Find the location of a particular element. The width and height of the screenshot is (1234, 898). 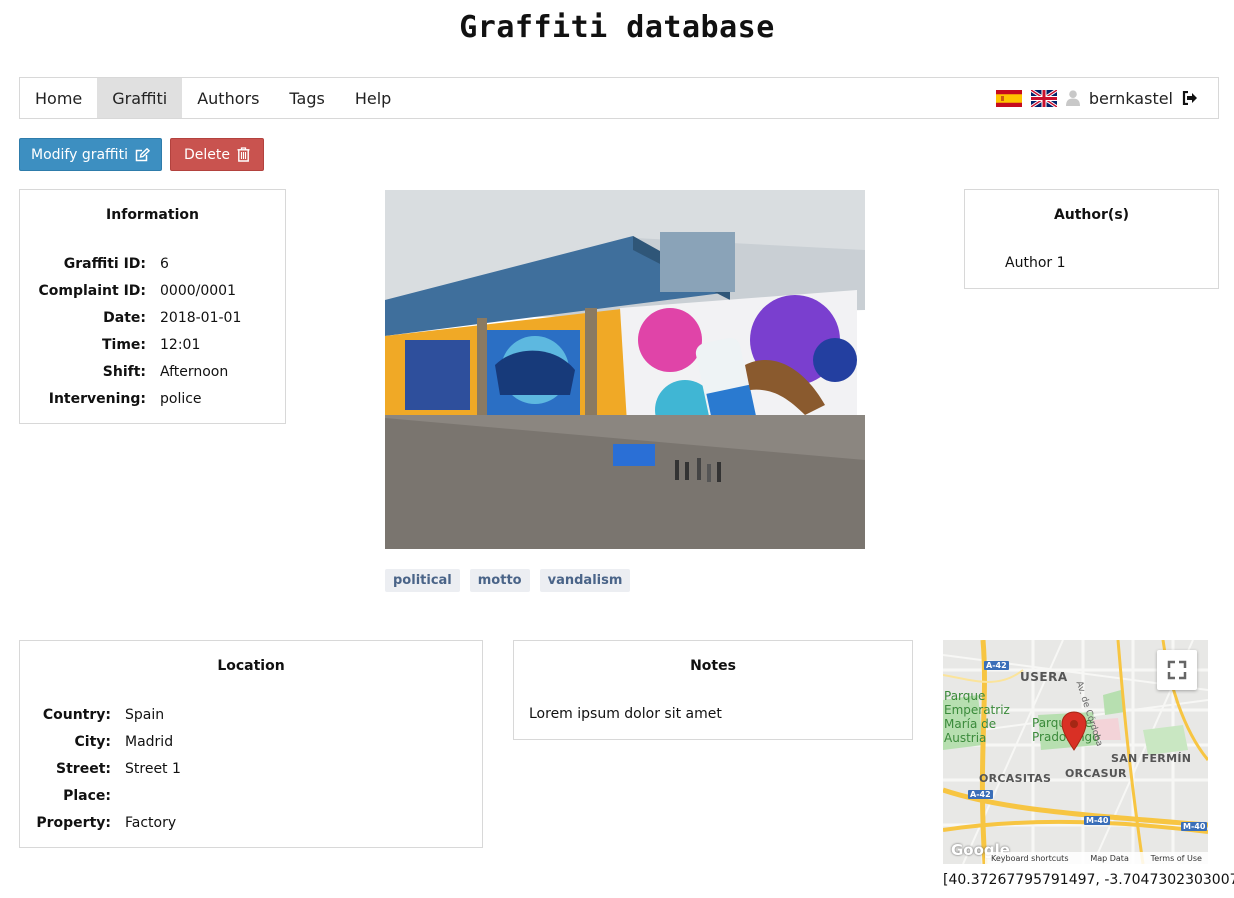

user-icon is located at coordinates (1072, 98).